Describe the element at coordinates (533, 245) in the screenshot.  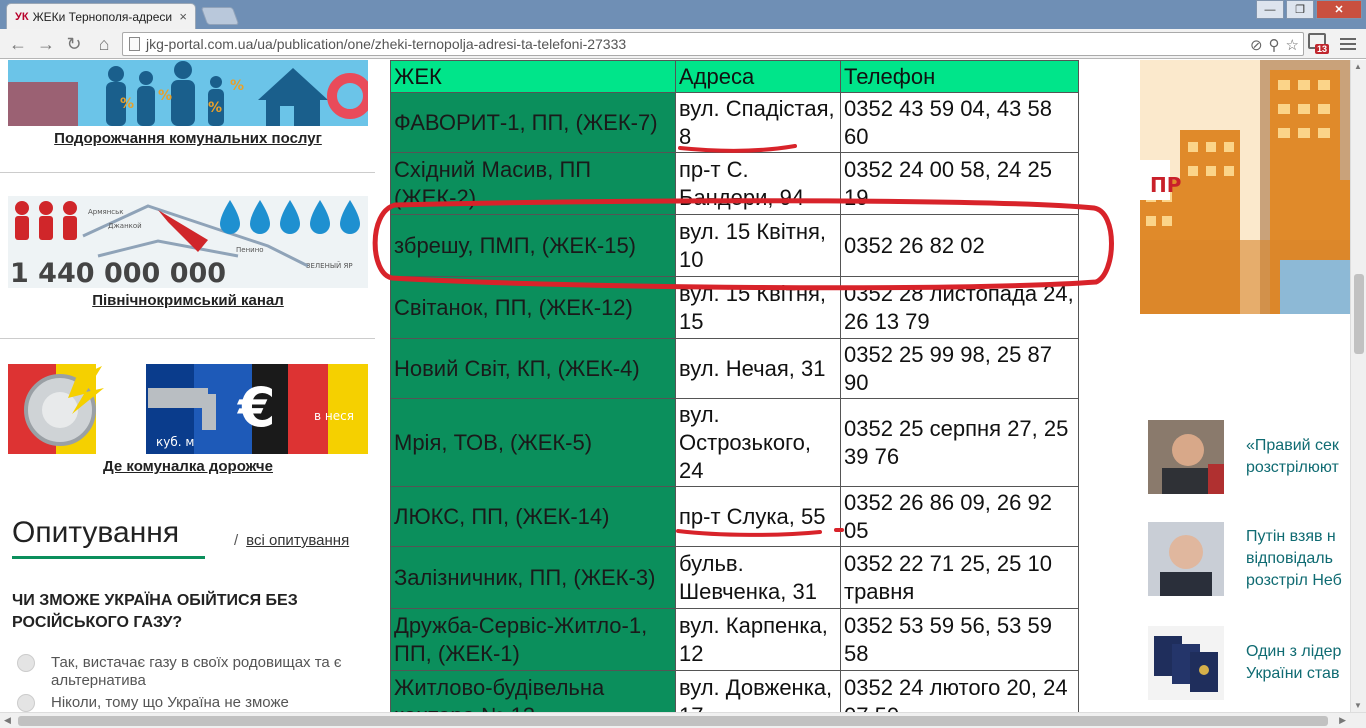
I see `zhek-name-cell: збрешу, ПМП, (ЖЕК-15)` at that location.